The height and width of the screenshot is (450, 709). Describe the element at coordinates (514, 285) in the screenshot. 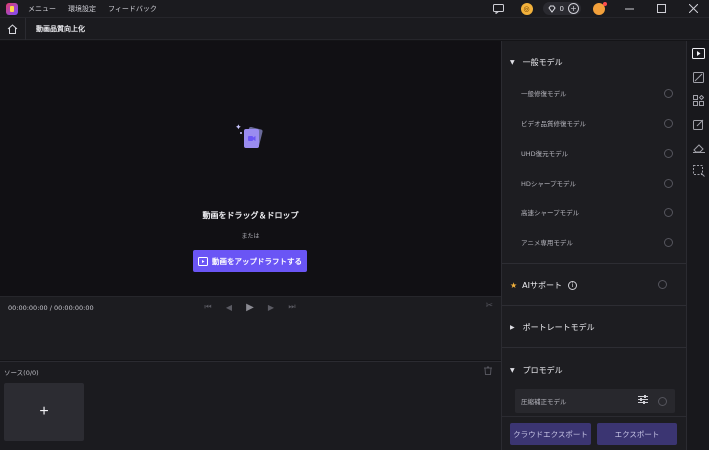

I see `star-icon: ★` at that location.